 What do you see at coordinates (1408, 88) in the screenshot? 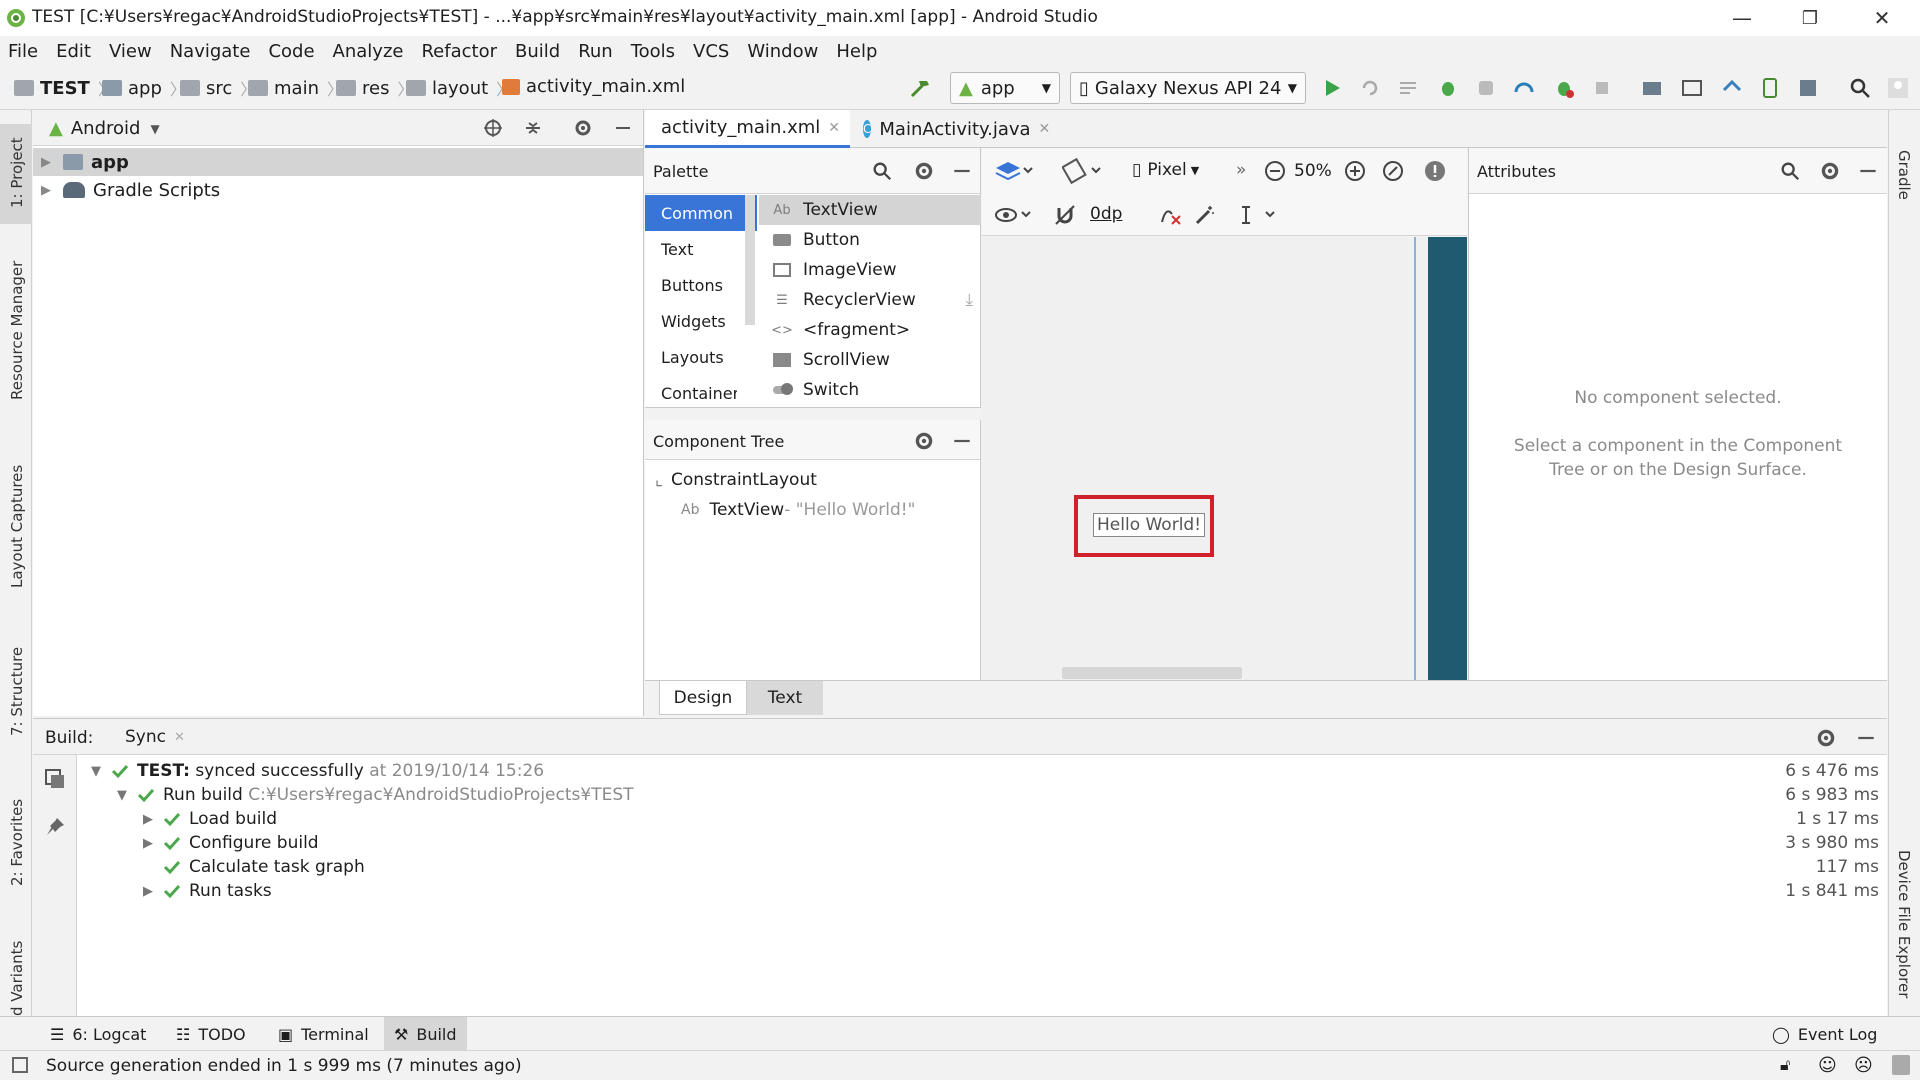
I see `apply-code-changes-icon` at bounding box center [1408, 88].